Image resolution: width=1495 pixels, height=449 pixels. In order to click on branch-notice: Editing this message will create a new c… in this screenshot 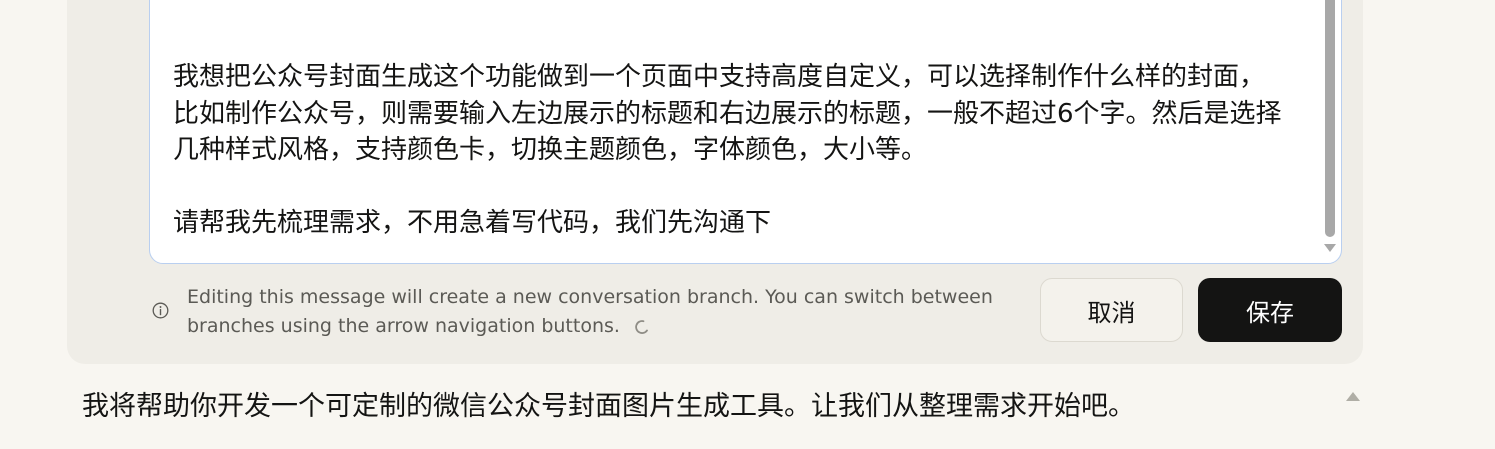, I will do `click(609, 312)`.